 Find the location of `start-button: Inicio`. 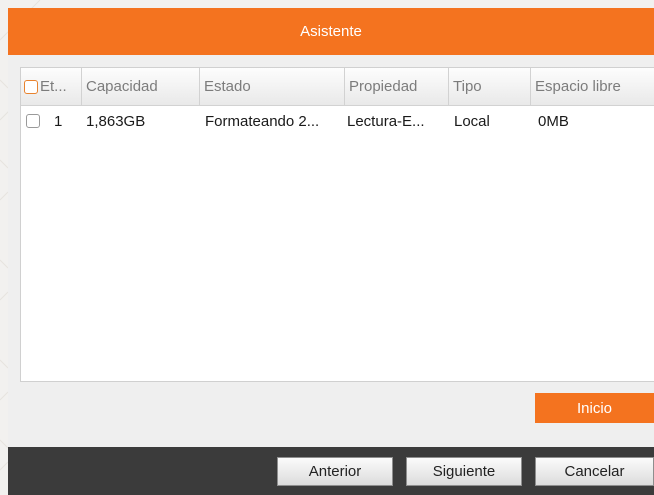

start-button: Inicio is located at coordinates (594, 408).